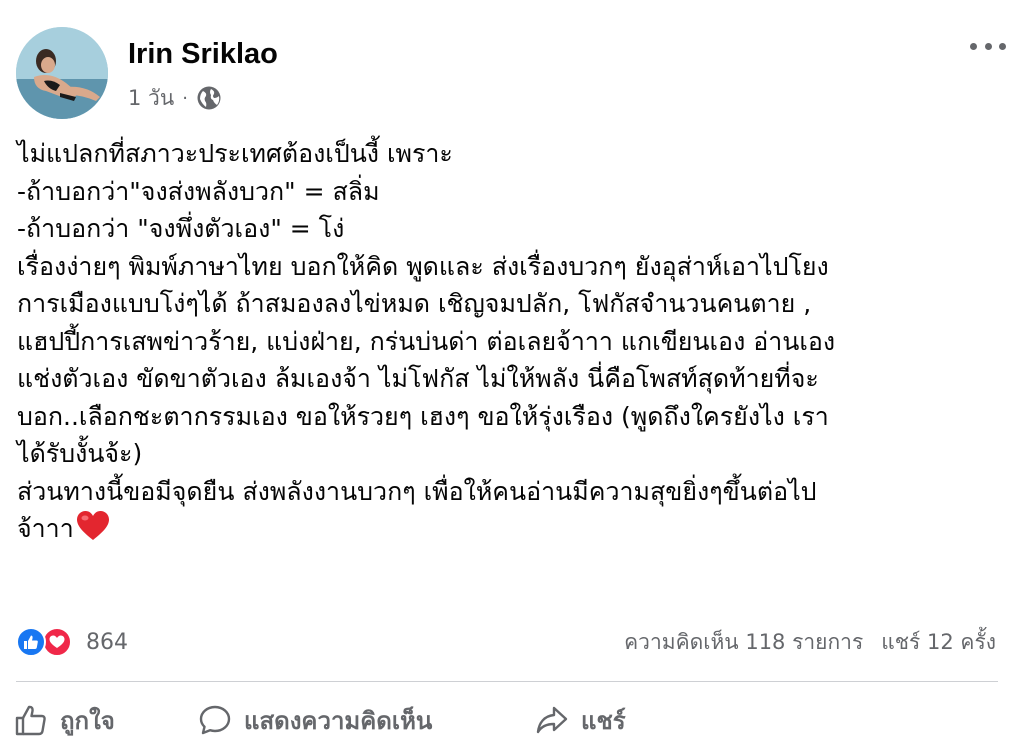 This screenshot has height=748, width=1024. I want to click on comment-count: ความคิดเห็น 118 รายการ, so click(743, 642).